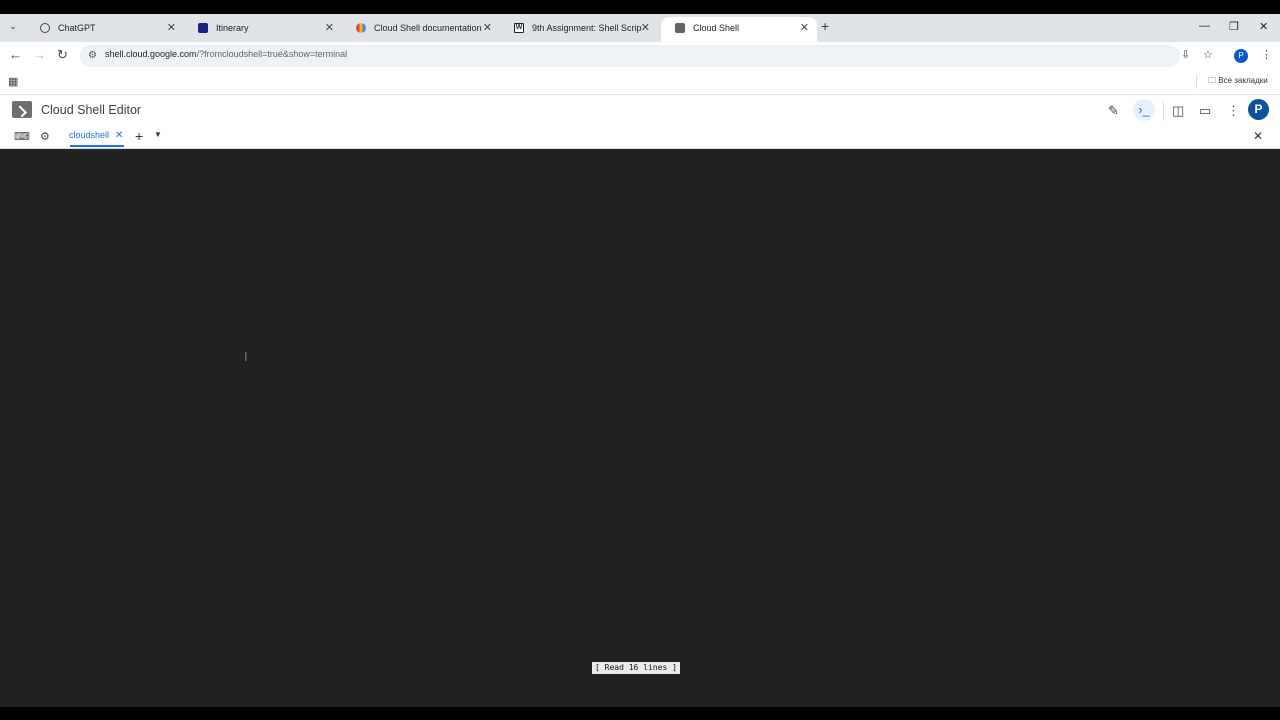 This screenshot has width=1280, height=720. What do you see at coordinates (1243, 80) in the screenshot?
I see `all-bookmarks-label: Все закладки` at bounding box center [1243, 80].